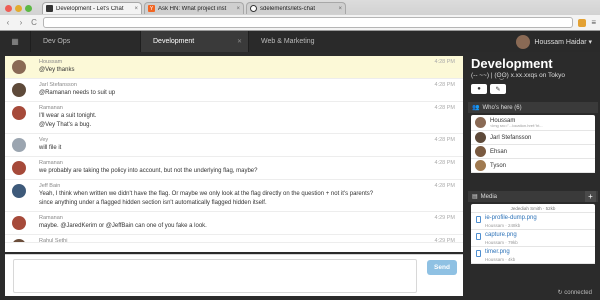 The width and height of the screenshot is (600, 300). What do you see at coordinates (85, 41) in the screenshot?
I see `room-tab-dev-ops: Dev Ops` at bounding box center [85, 41].